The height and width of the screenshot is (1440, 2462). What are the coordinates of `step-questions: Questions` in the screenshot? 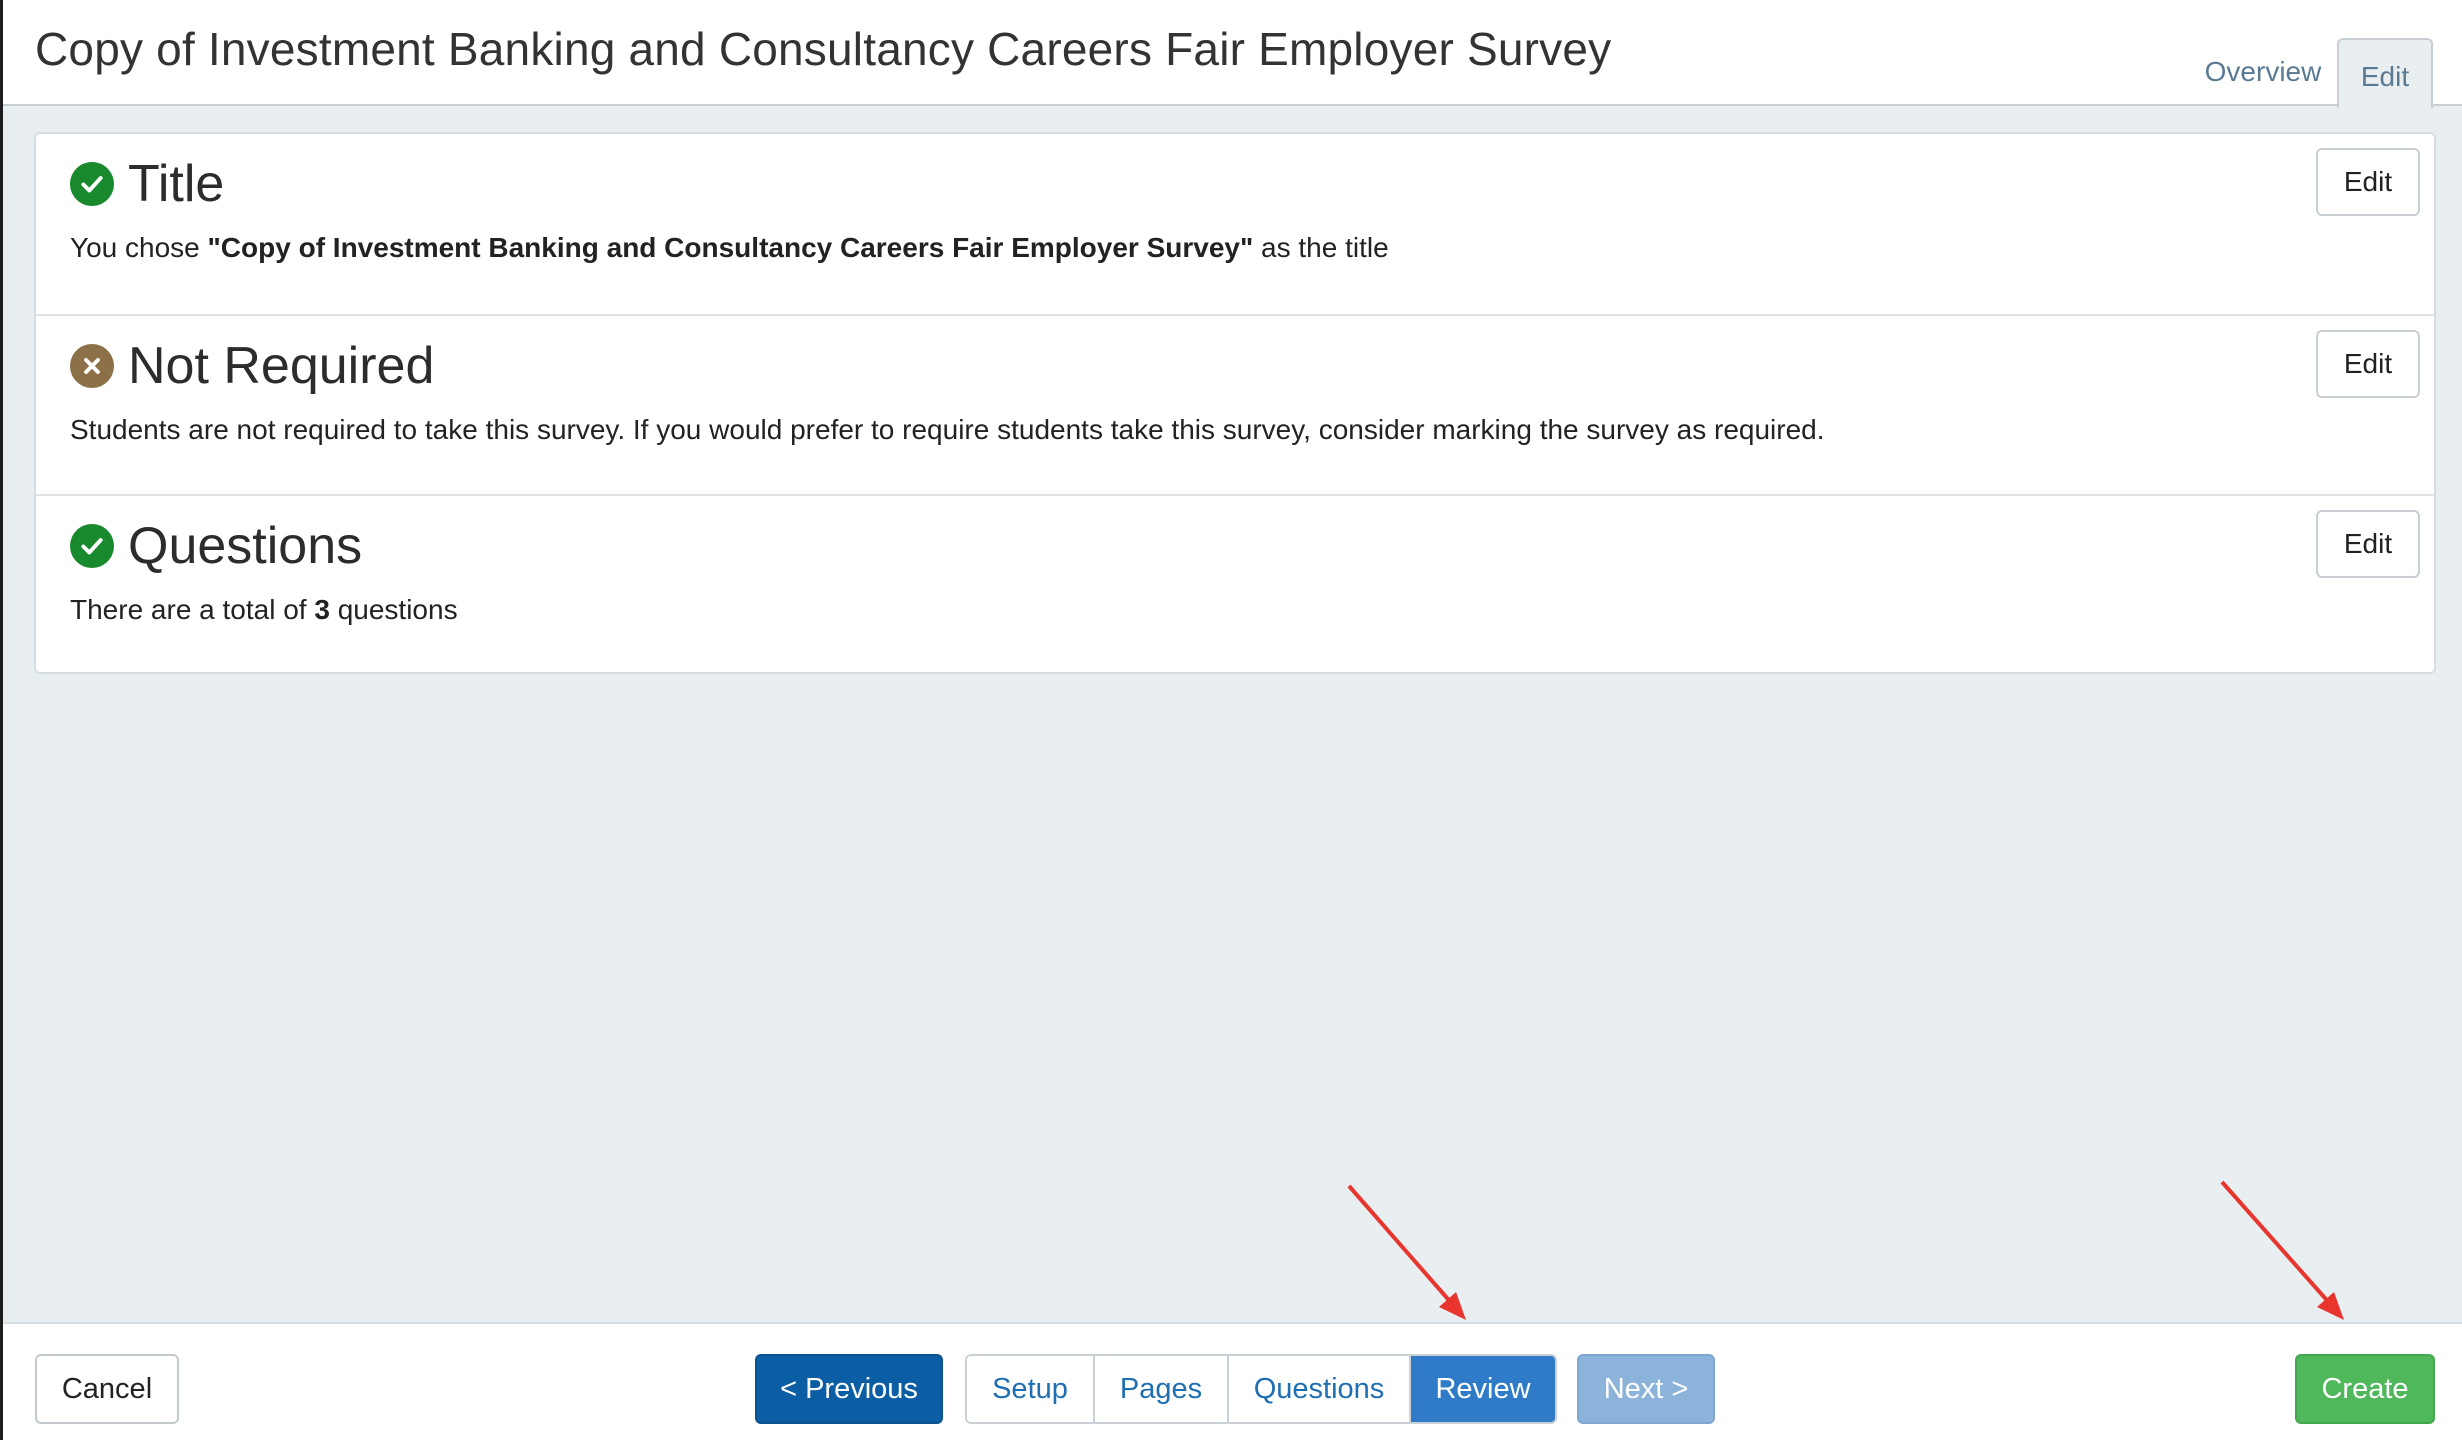 It's located at (1320, 1389).